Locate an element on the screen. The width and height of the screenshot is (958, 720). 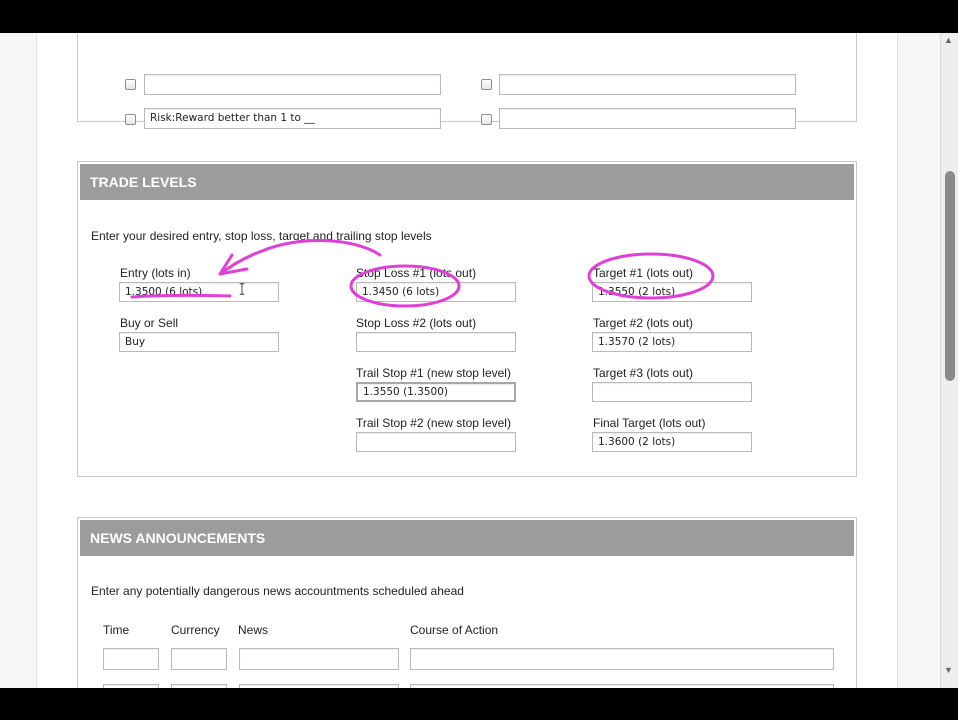
trail-stop-2-field is located at coordinates (436, 442).